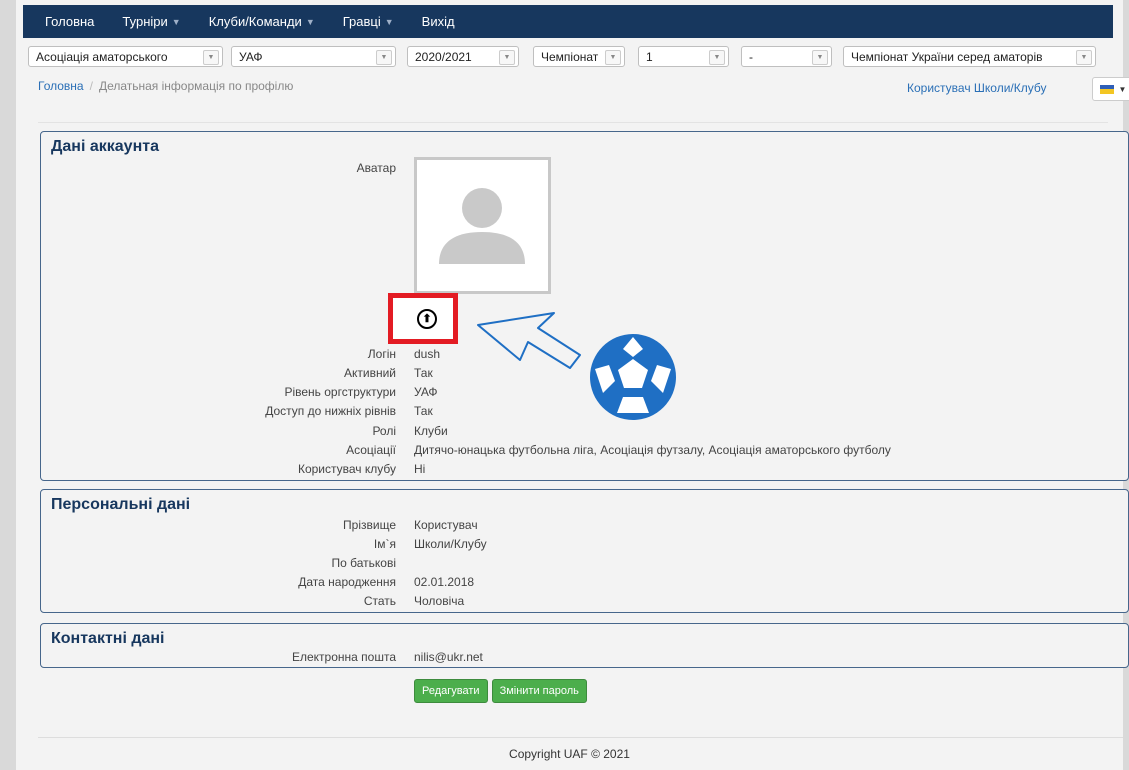  What do you see at coordinates (105, 146) in the screenshot?
I see `panel-title: Дані аккаунта` at bounding box center [105, 146].